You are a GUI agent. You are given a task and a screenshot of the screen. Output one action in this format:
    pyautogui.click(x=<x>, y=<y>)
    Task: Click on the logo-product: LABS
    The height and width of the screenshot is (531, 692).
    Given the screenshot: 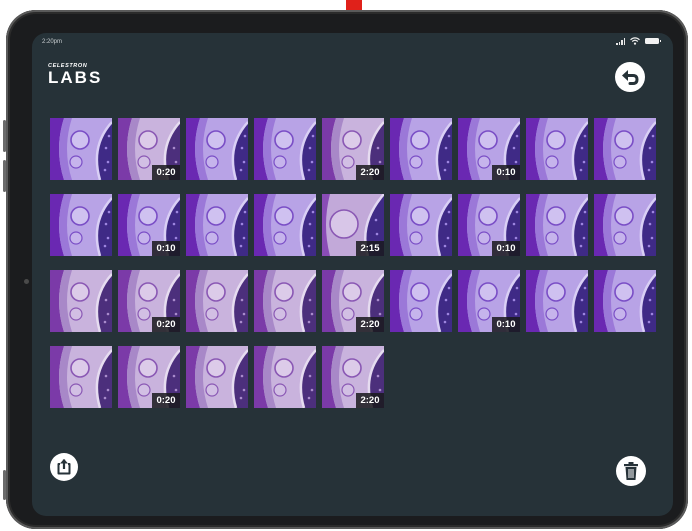 What is the action you would take?
    pyautogui.click(x=75, y=77)
    